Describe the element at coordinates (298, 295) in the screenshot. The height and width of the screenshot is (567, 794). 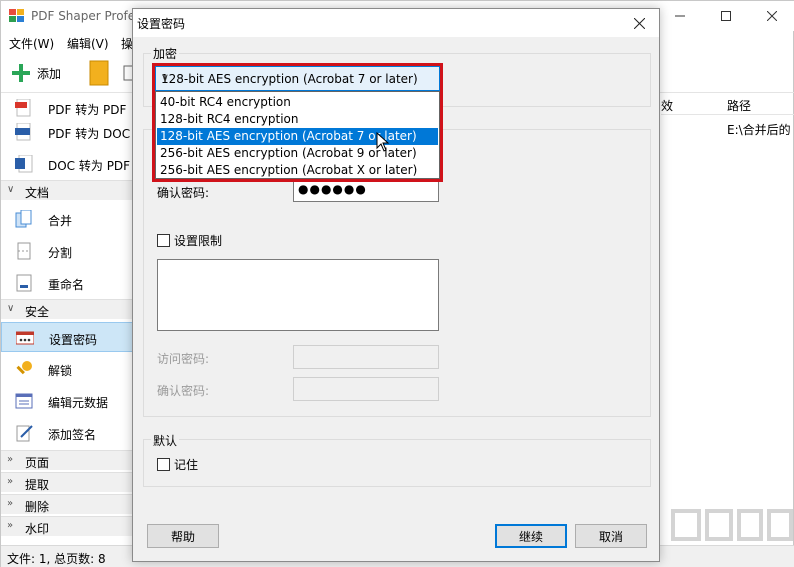
I see `restriction-list` at that location.